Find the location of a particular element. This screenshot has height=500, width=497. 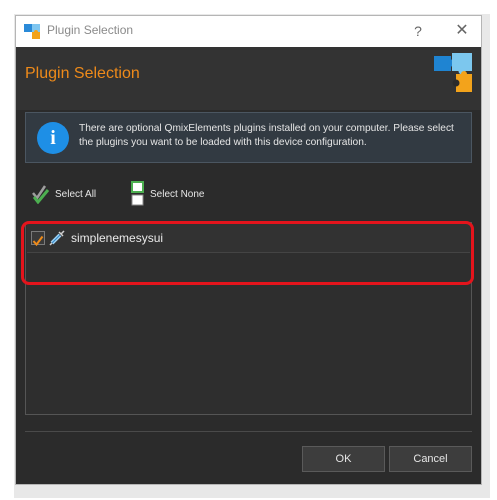

puzzle-app-icon is located at coordinates (32, 31).